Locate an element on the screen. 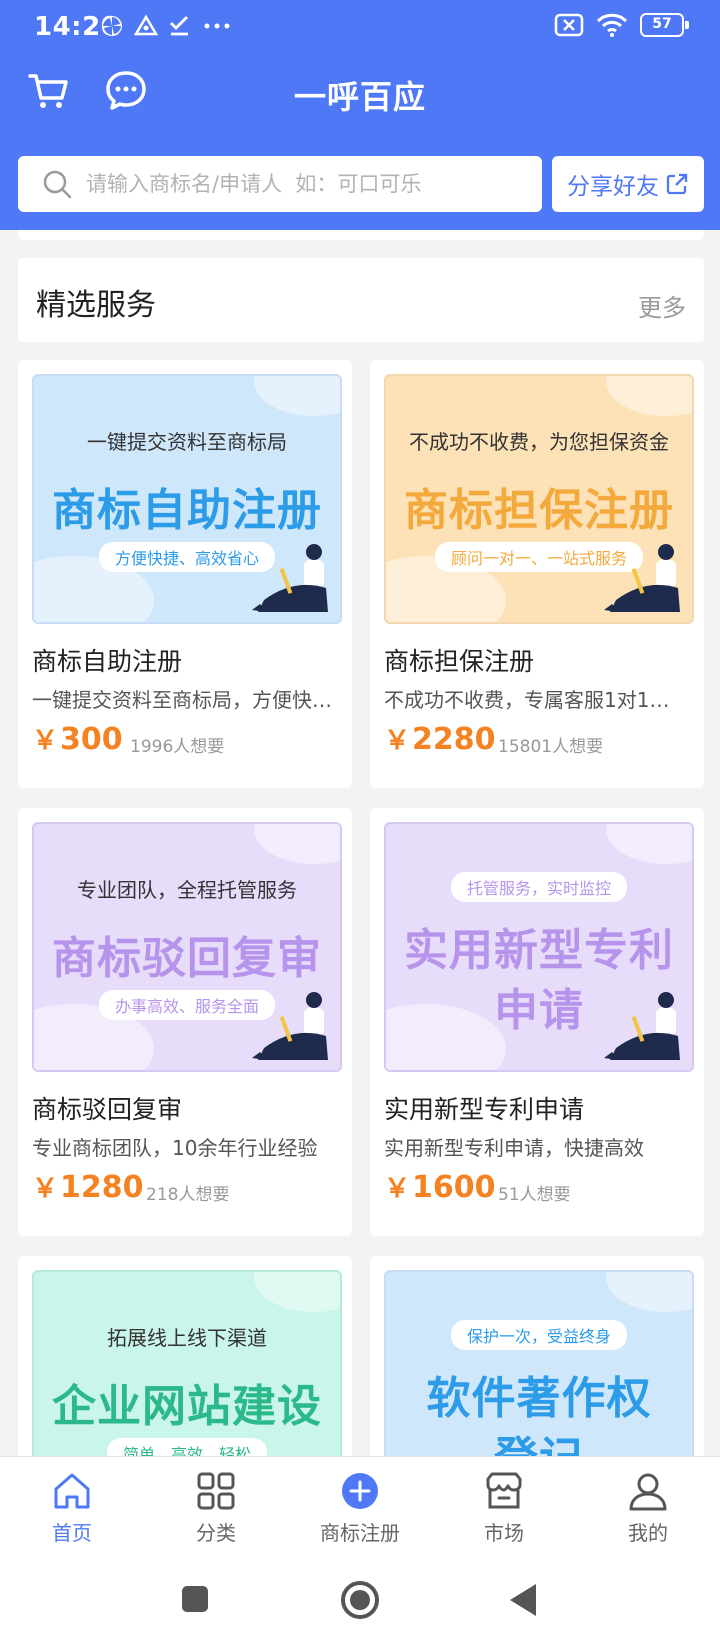 The image size is (720, 1650). card-banner: 托管服务，实时监控 实用新型专利 申请 is located at coordinates (539, 947).